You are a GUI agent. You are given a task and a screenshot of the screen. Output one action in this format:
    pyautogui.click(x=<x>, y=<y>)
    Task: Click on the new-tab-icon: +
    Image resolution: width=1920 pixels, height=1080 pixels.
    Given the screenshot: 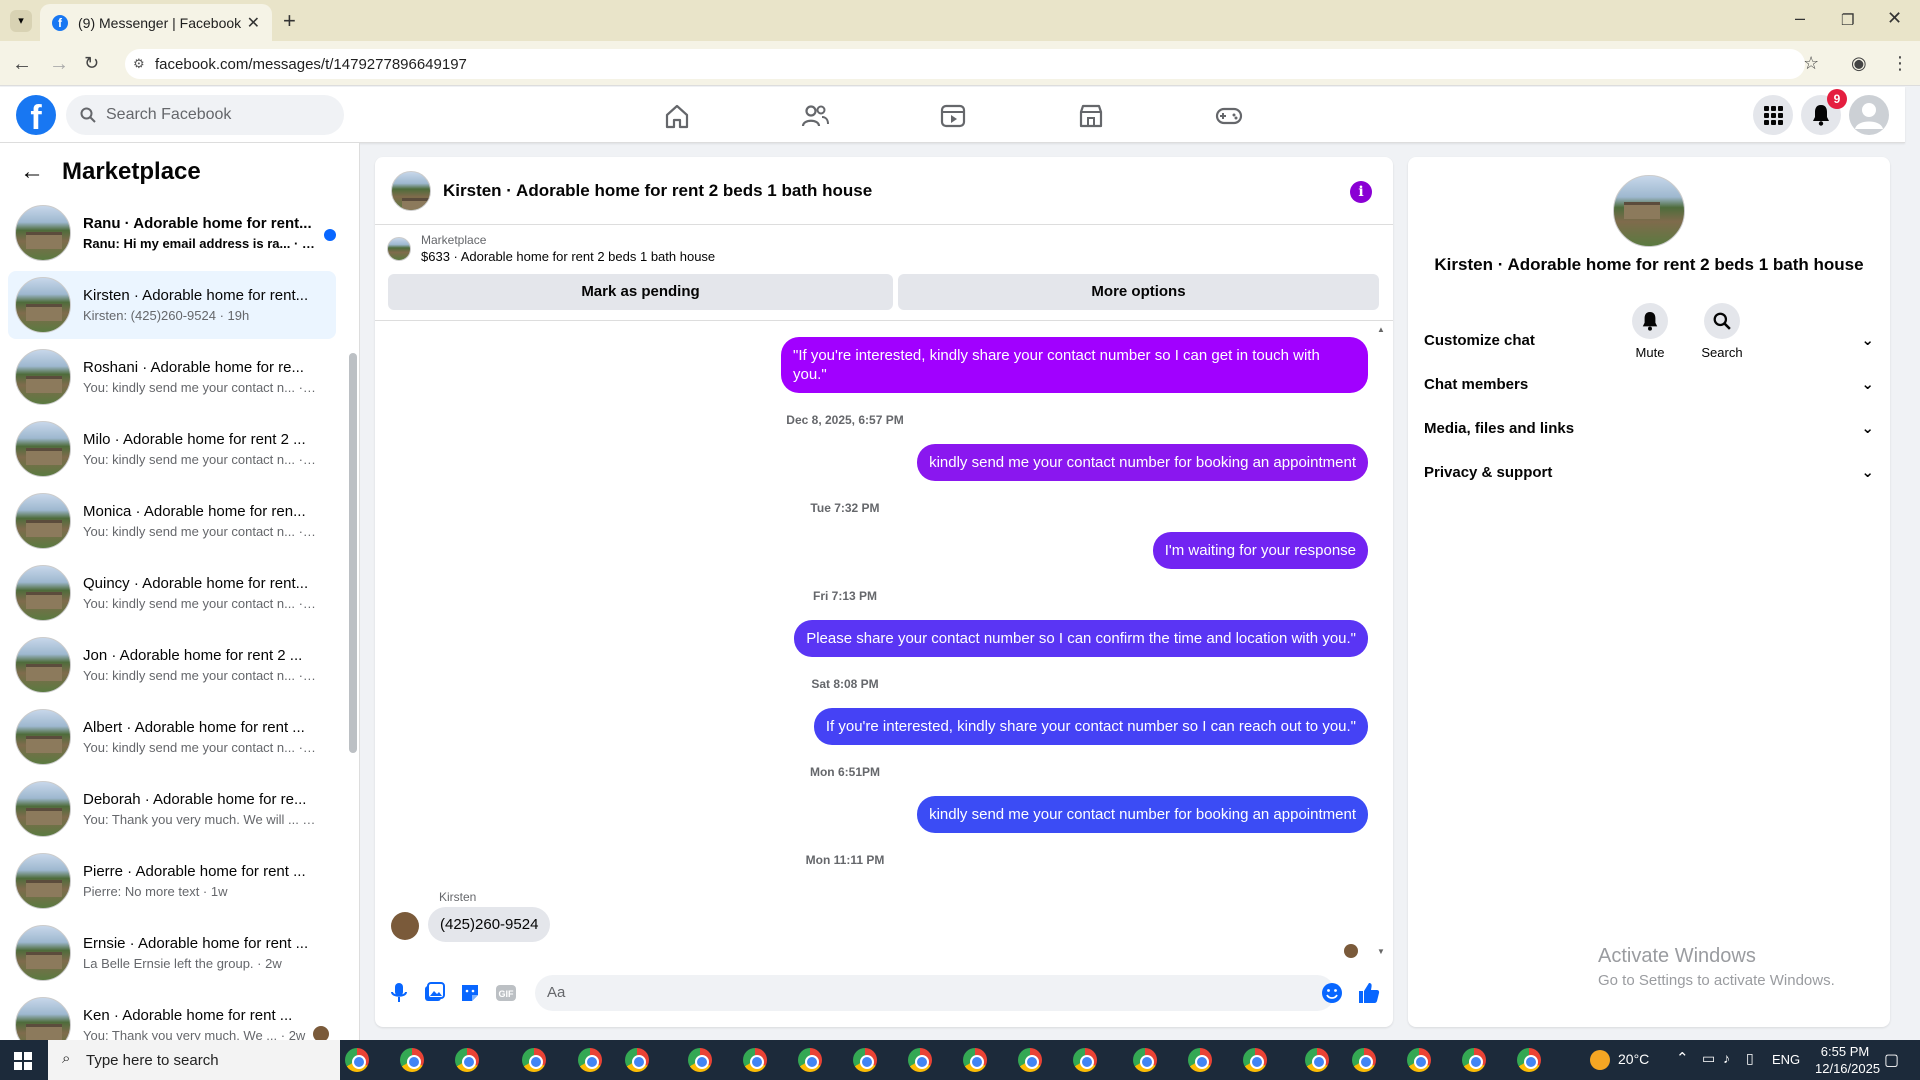 What is the action you would take?
    pyautogui.click(x=289, y=21)
    